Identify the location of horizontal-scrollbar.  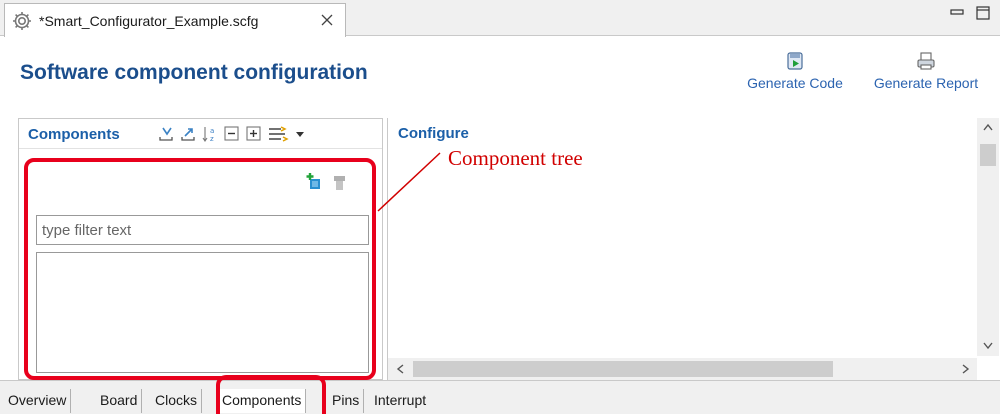
(682, 369).